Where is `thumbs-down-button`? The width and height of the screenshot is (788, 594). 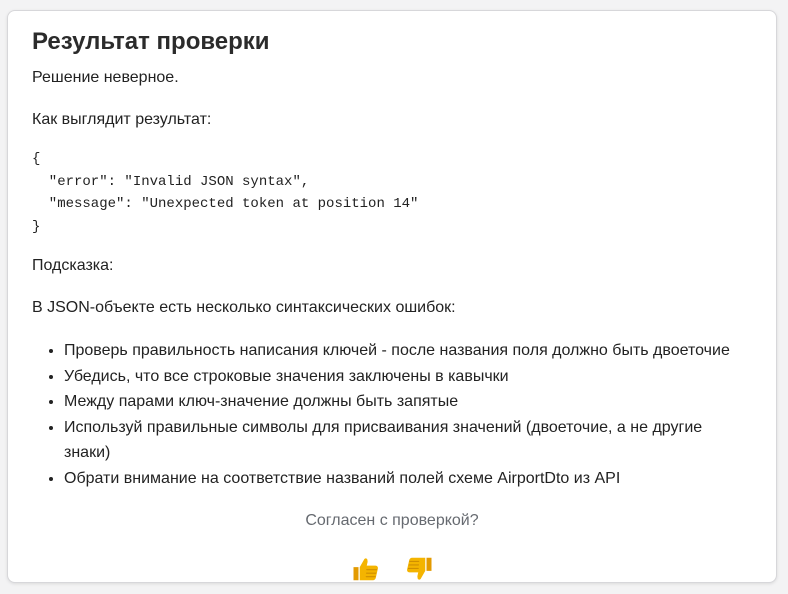
thumbs-down-button is located at coordinates (419, 569).